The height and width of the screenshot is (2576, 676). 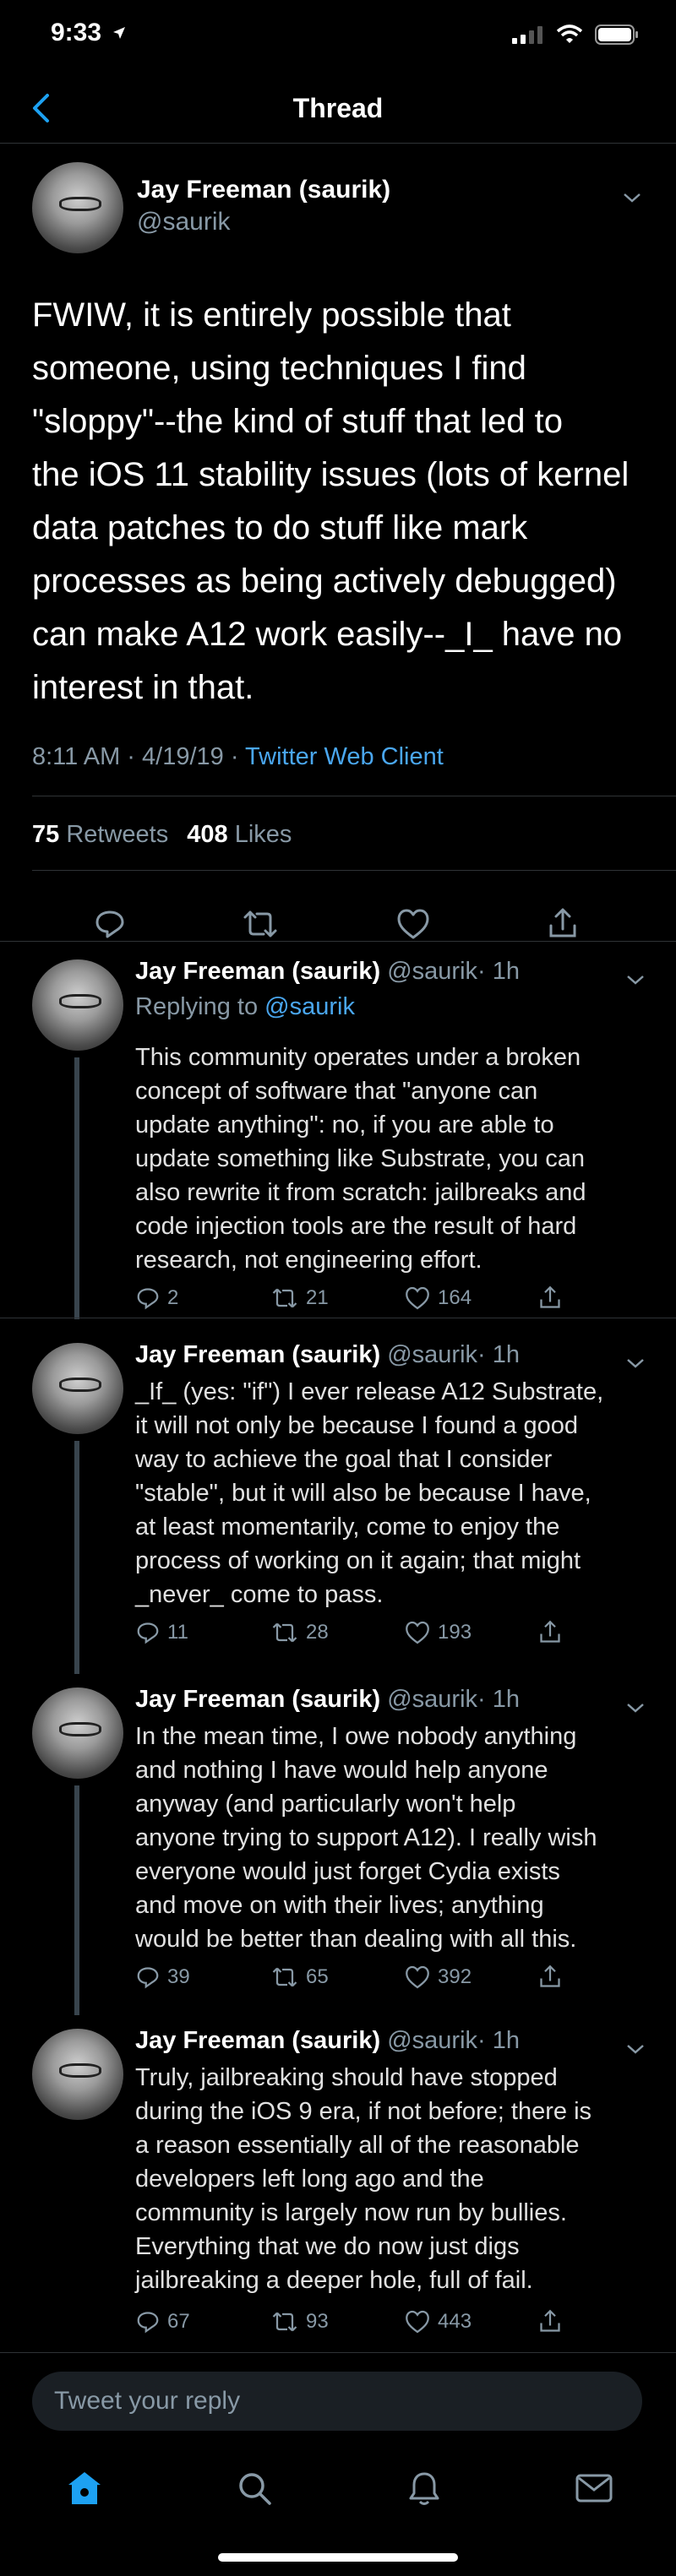 What do you see at coordinates (338, 2557) in the screenshot?
I see `home-indicator` at bounding box center [338, 2557].